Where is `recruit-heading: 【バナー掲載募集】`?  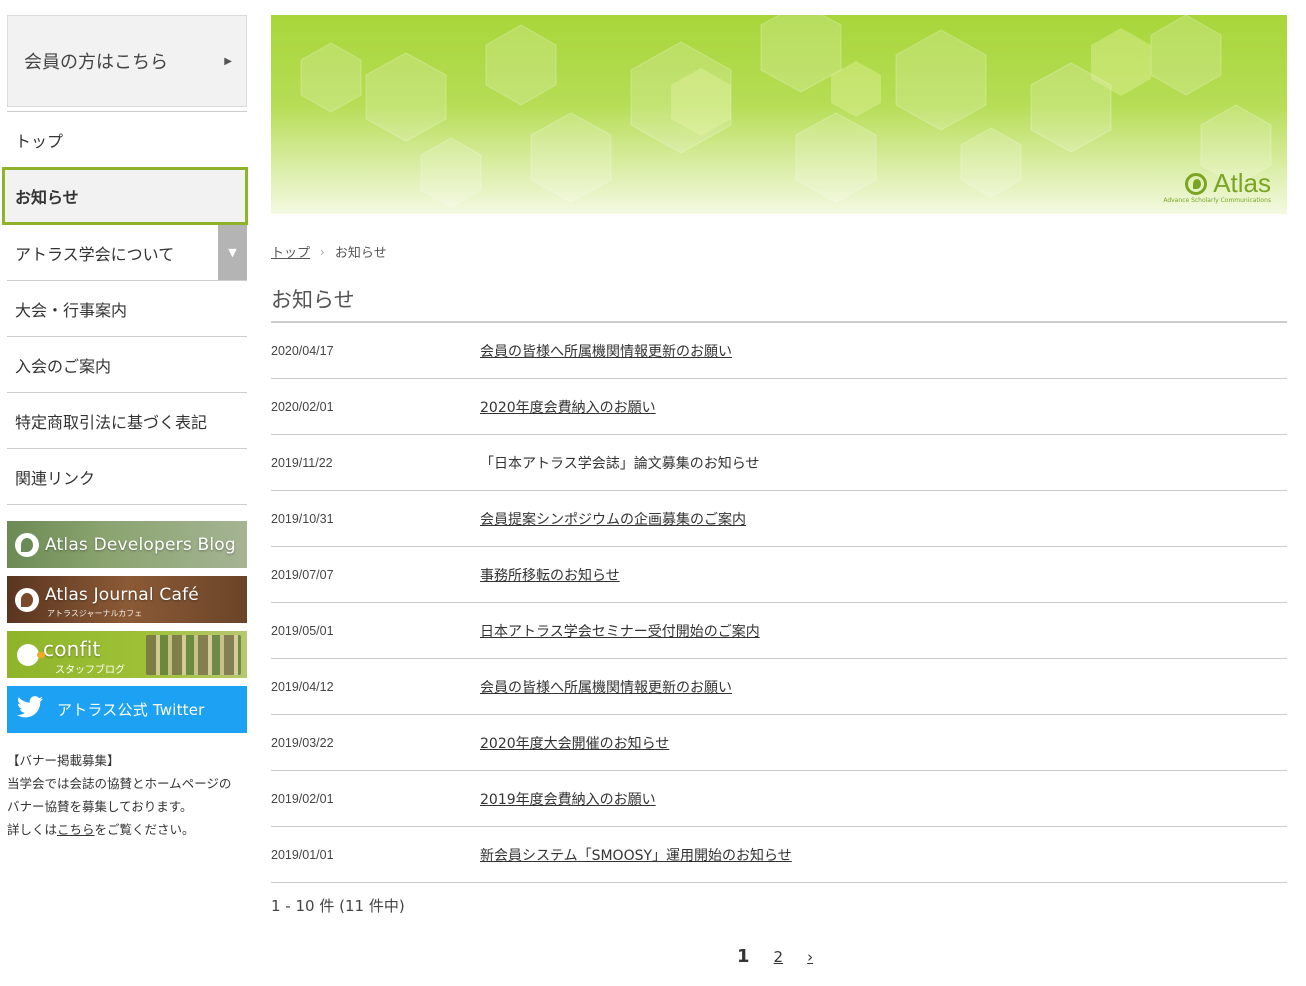 recruit-heading: 【バナー掲載募集】 is located at coordinates (63, 760).